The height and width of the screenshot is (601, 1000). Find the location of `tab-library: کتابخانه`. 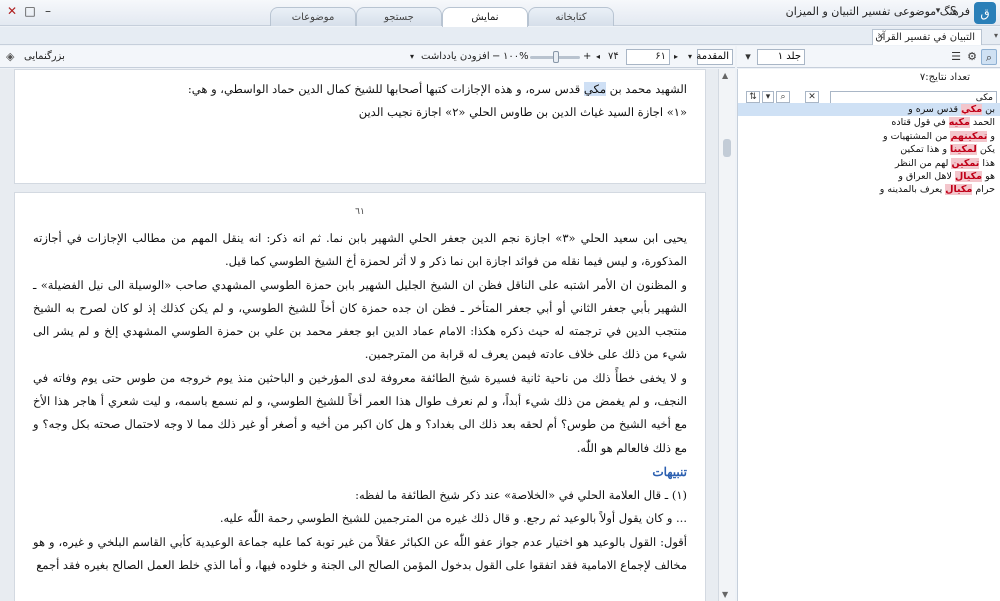

tab-library: کتابخانه is located at coordinates (571, 16).